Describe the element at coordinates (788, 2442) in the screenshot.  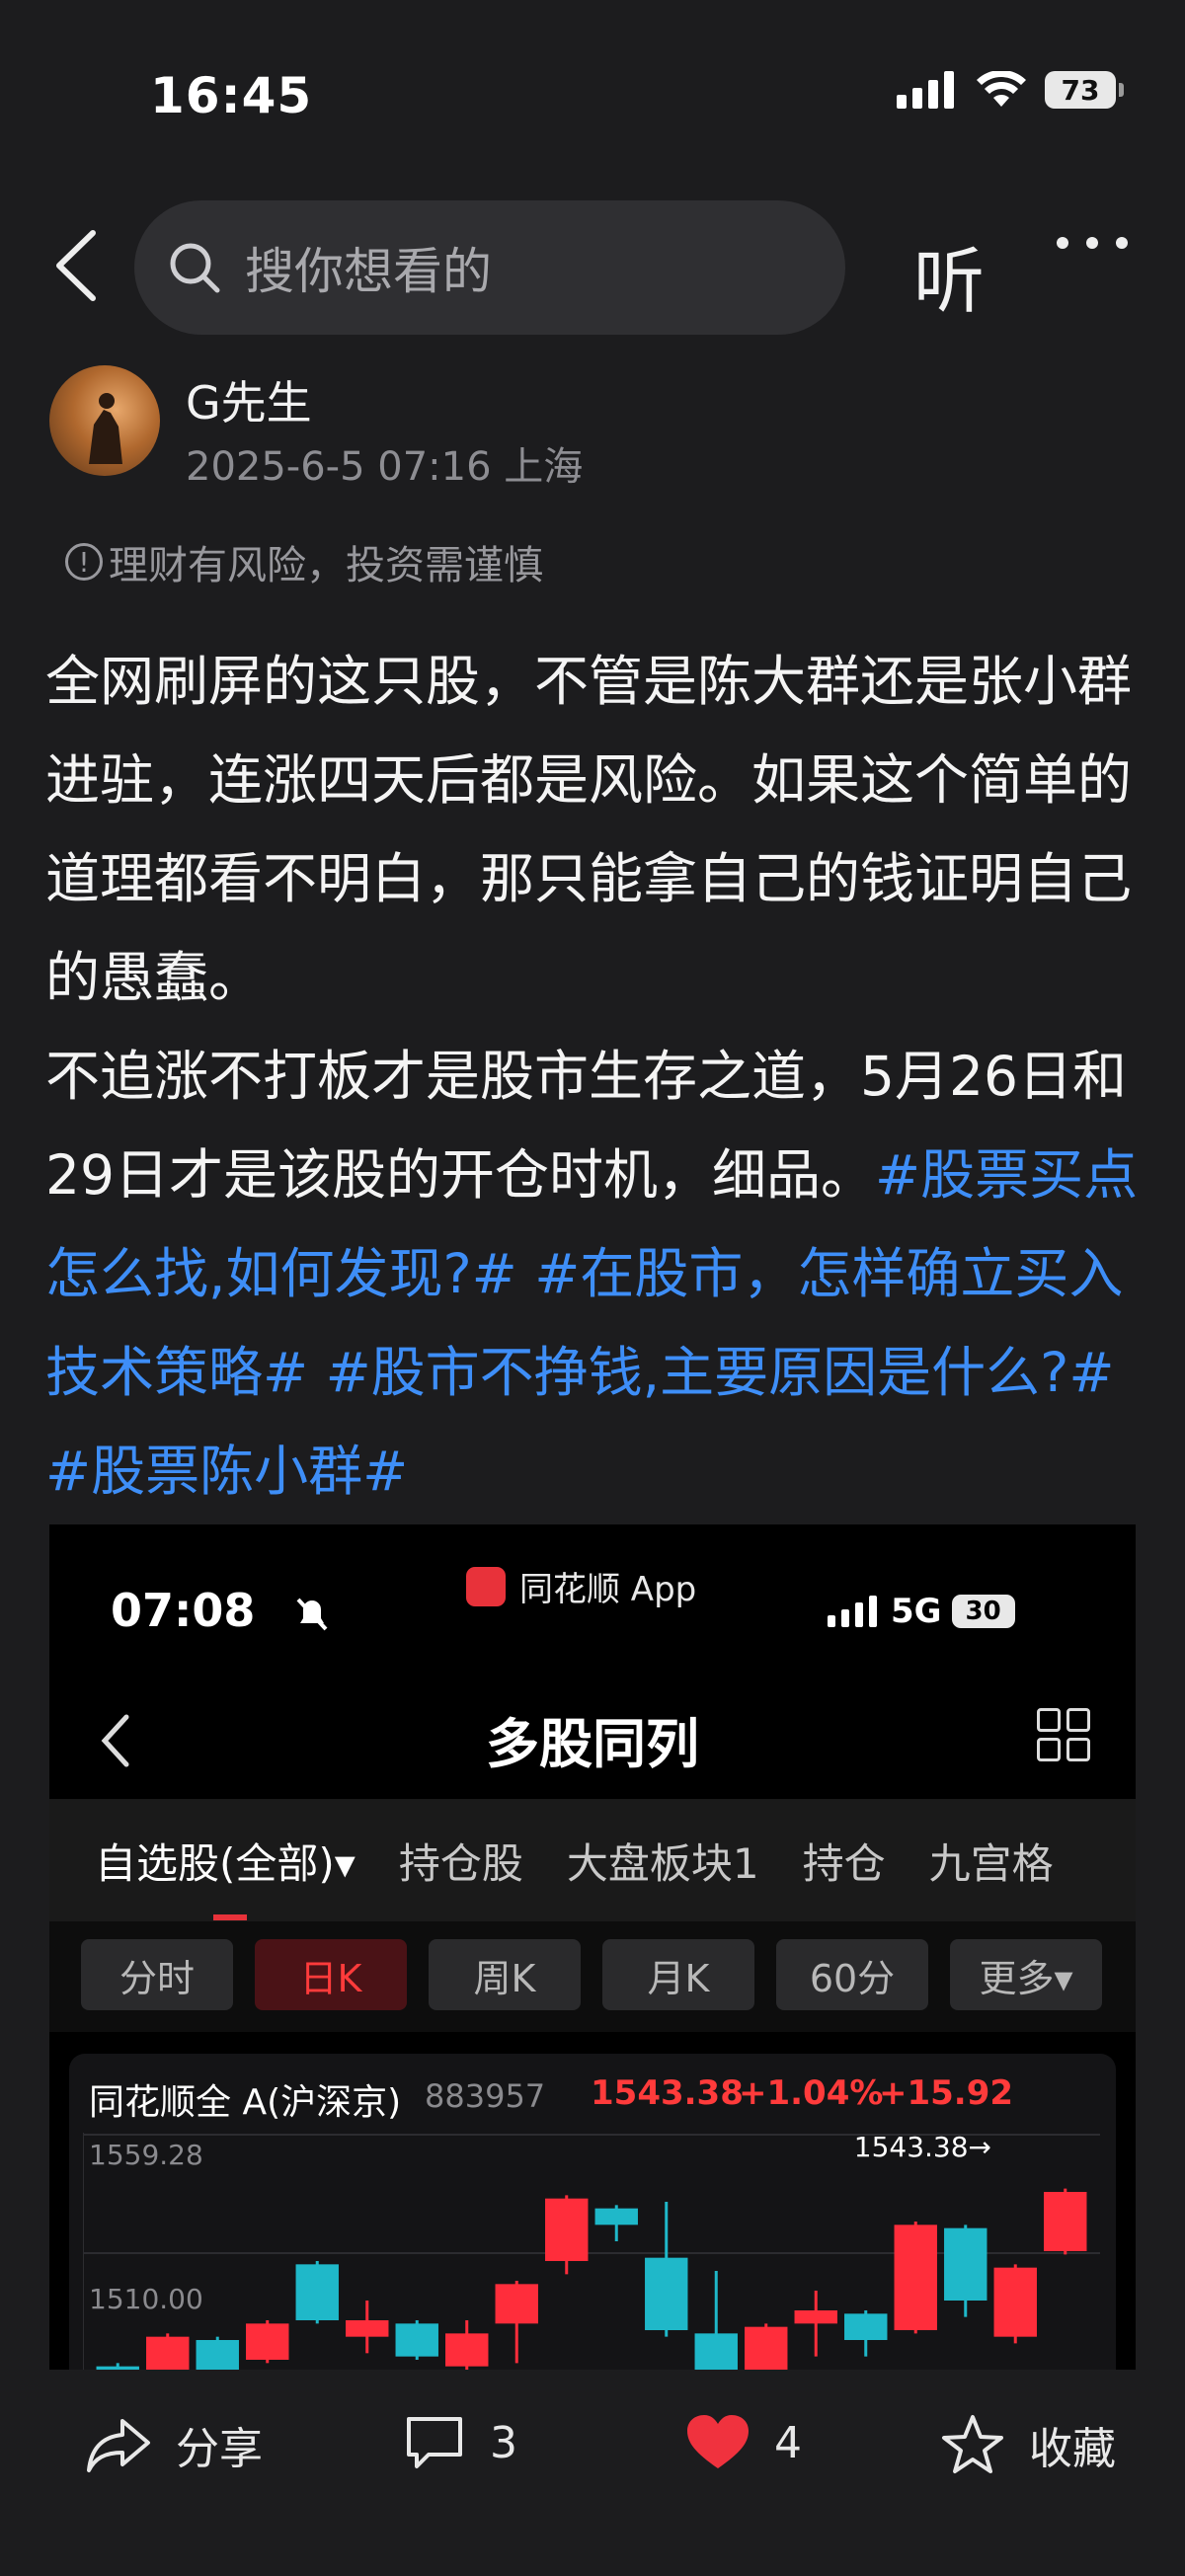
I see `like-count: 4` at that location.